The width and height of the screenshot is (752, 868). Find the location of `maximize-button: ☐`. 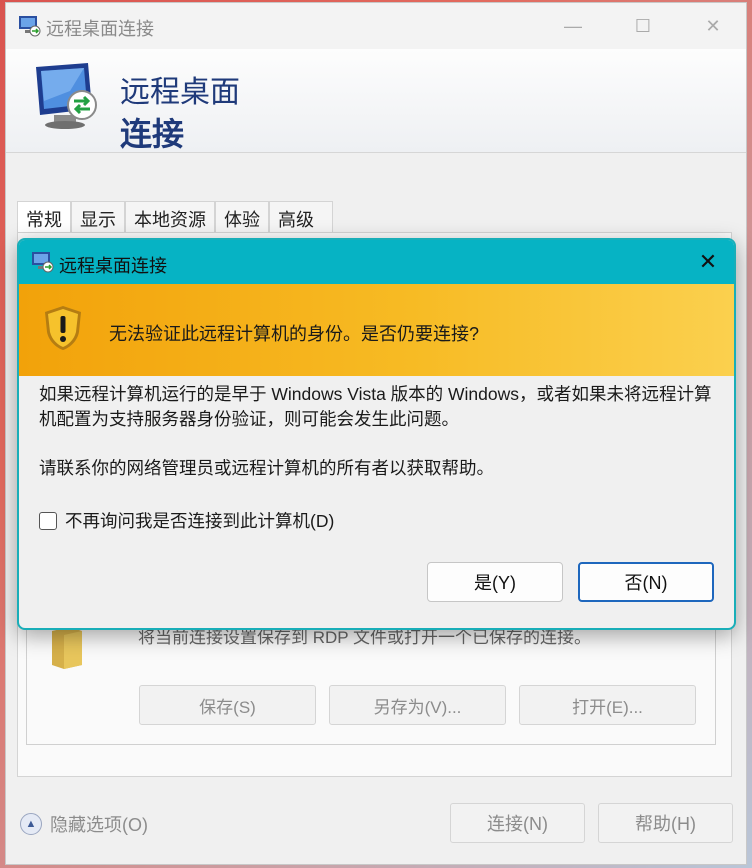

maximize-button: ☐ is located at coordinates (643, 26).